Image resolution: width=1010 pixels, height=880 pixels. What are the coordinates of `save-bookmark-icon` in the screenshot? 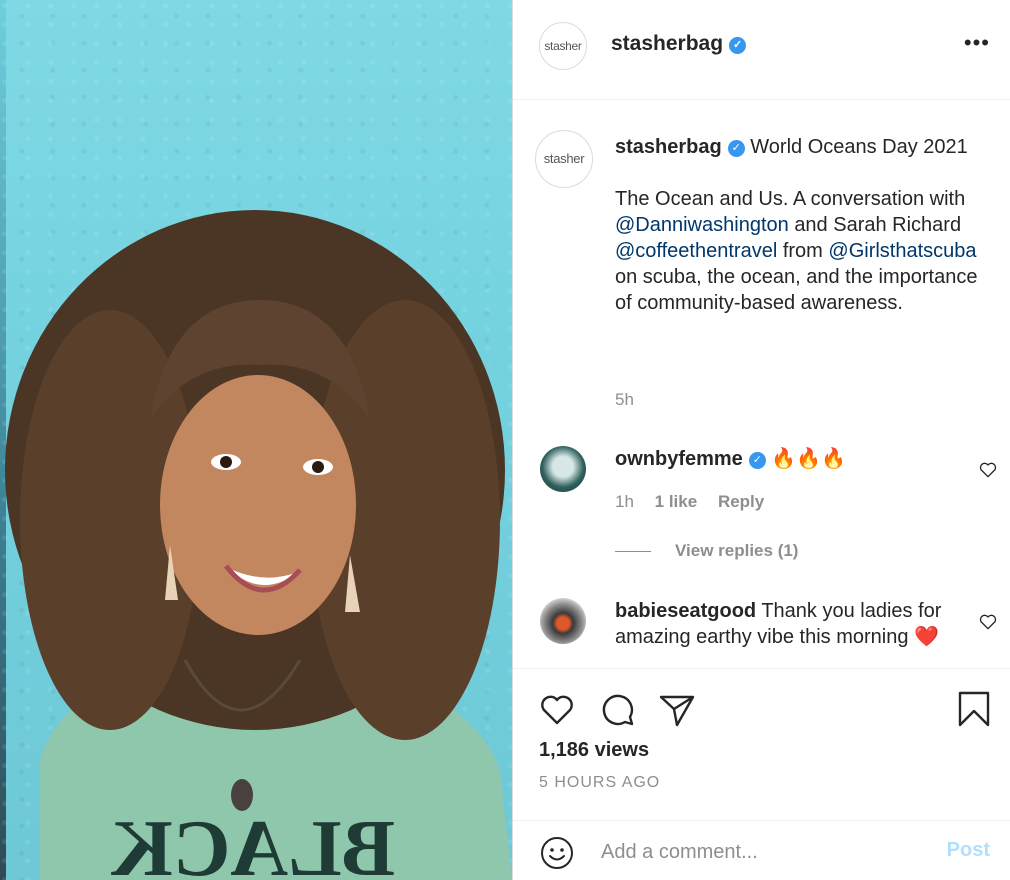 It's located at (974, 709).